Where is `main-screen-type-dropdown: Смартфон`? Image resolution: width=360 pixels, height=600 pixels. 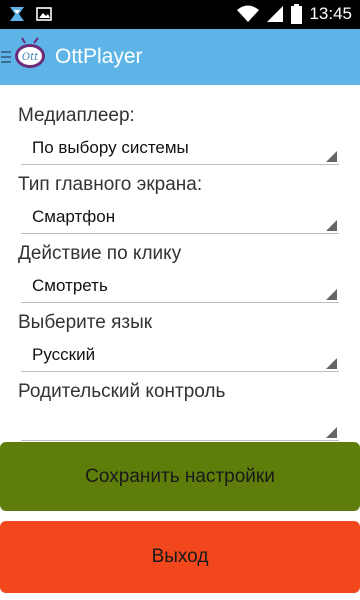 main-screen-type-dropdown: Смартфон is located at coordinates (180, 218).